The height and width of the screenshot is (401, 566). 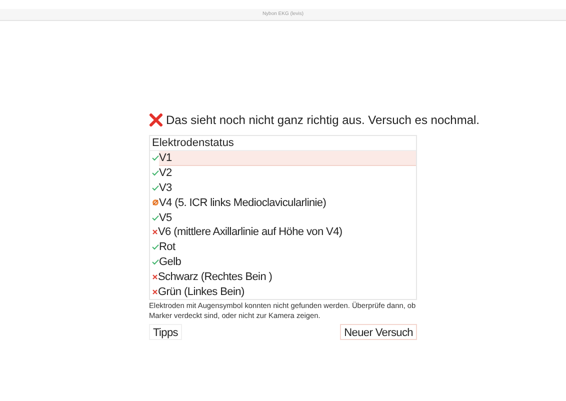 I want to click on error-message: Das sieht noch nicht ganz richtig aus. Versuch es nochmal., so click(x=323, y=120).